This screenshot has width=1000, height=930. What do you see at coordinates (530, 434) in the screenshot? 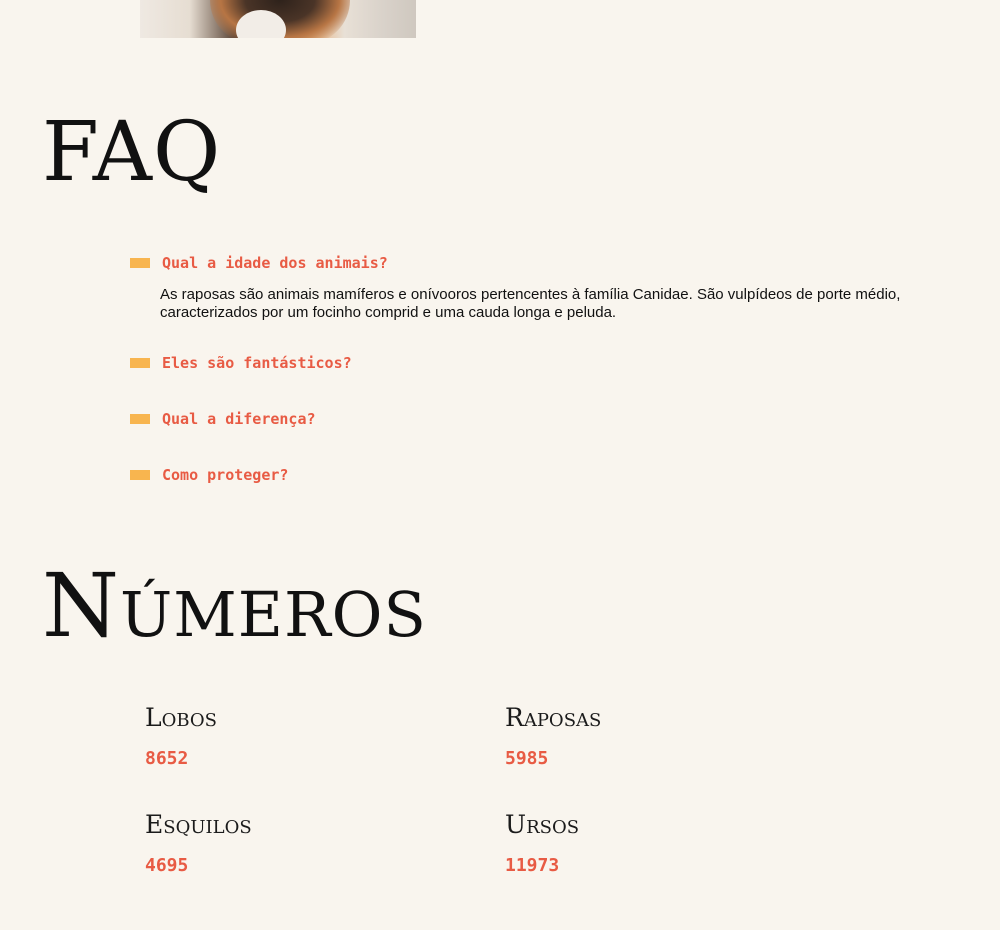
I see `faq-item: Qual a diferença?` at bounding box center [530, 434].